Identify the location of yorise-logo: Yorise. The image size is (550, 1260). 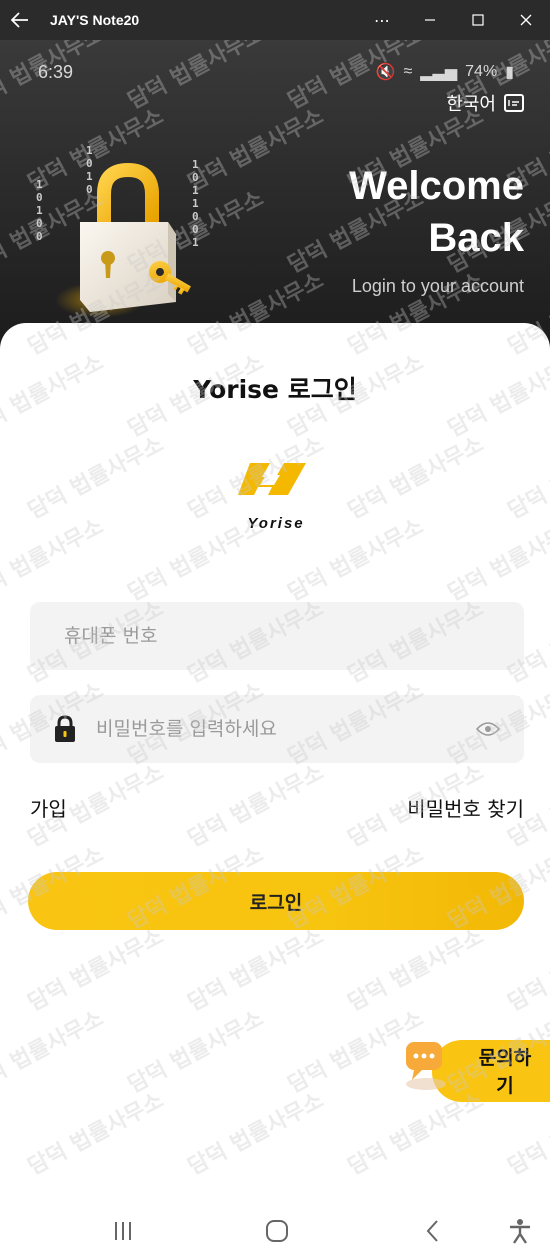
(276, 498).